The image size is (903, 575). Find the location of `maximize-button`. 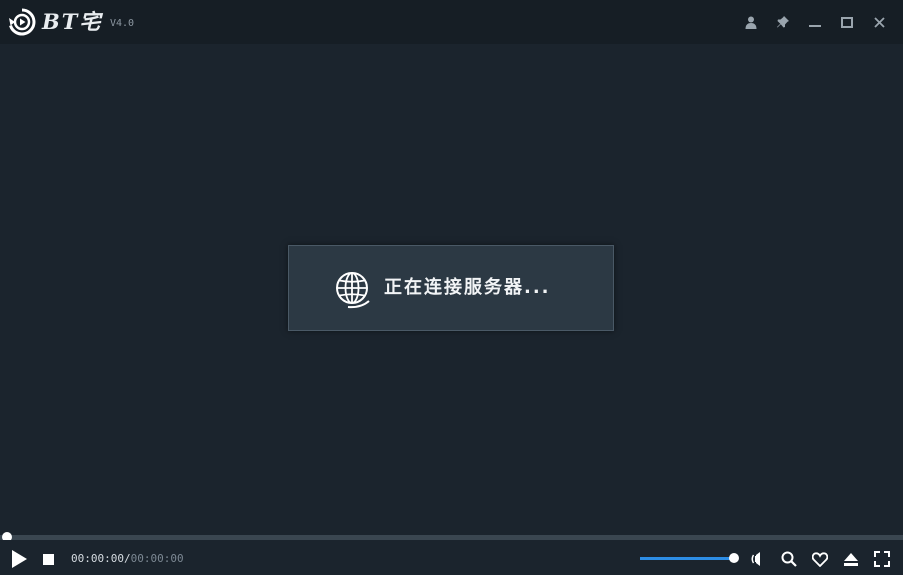

maximize-button is located at coordinates (847, 22).